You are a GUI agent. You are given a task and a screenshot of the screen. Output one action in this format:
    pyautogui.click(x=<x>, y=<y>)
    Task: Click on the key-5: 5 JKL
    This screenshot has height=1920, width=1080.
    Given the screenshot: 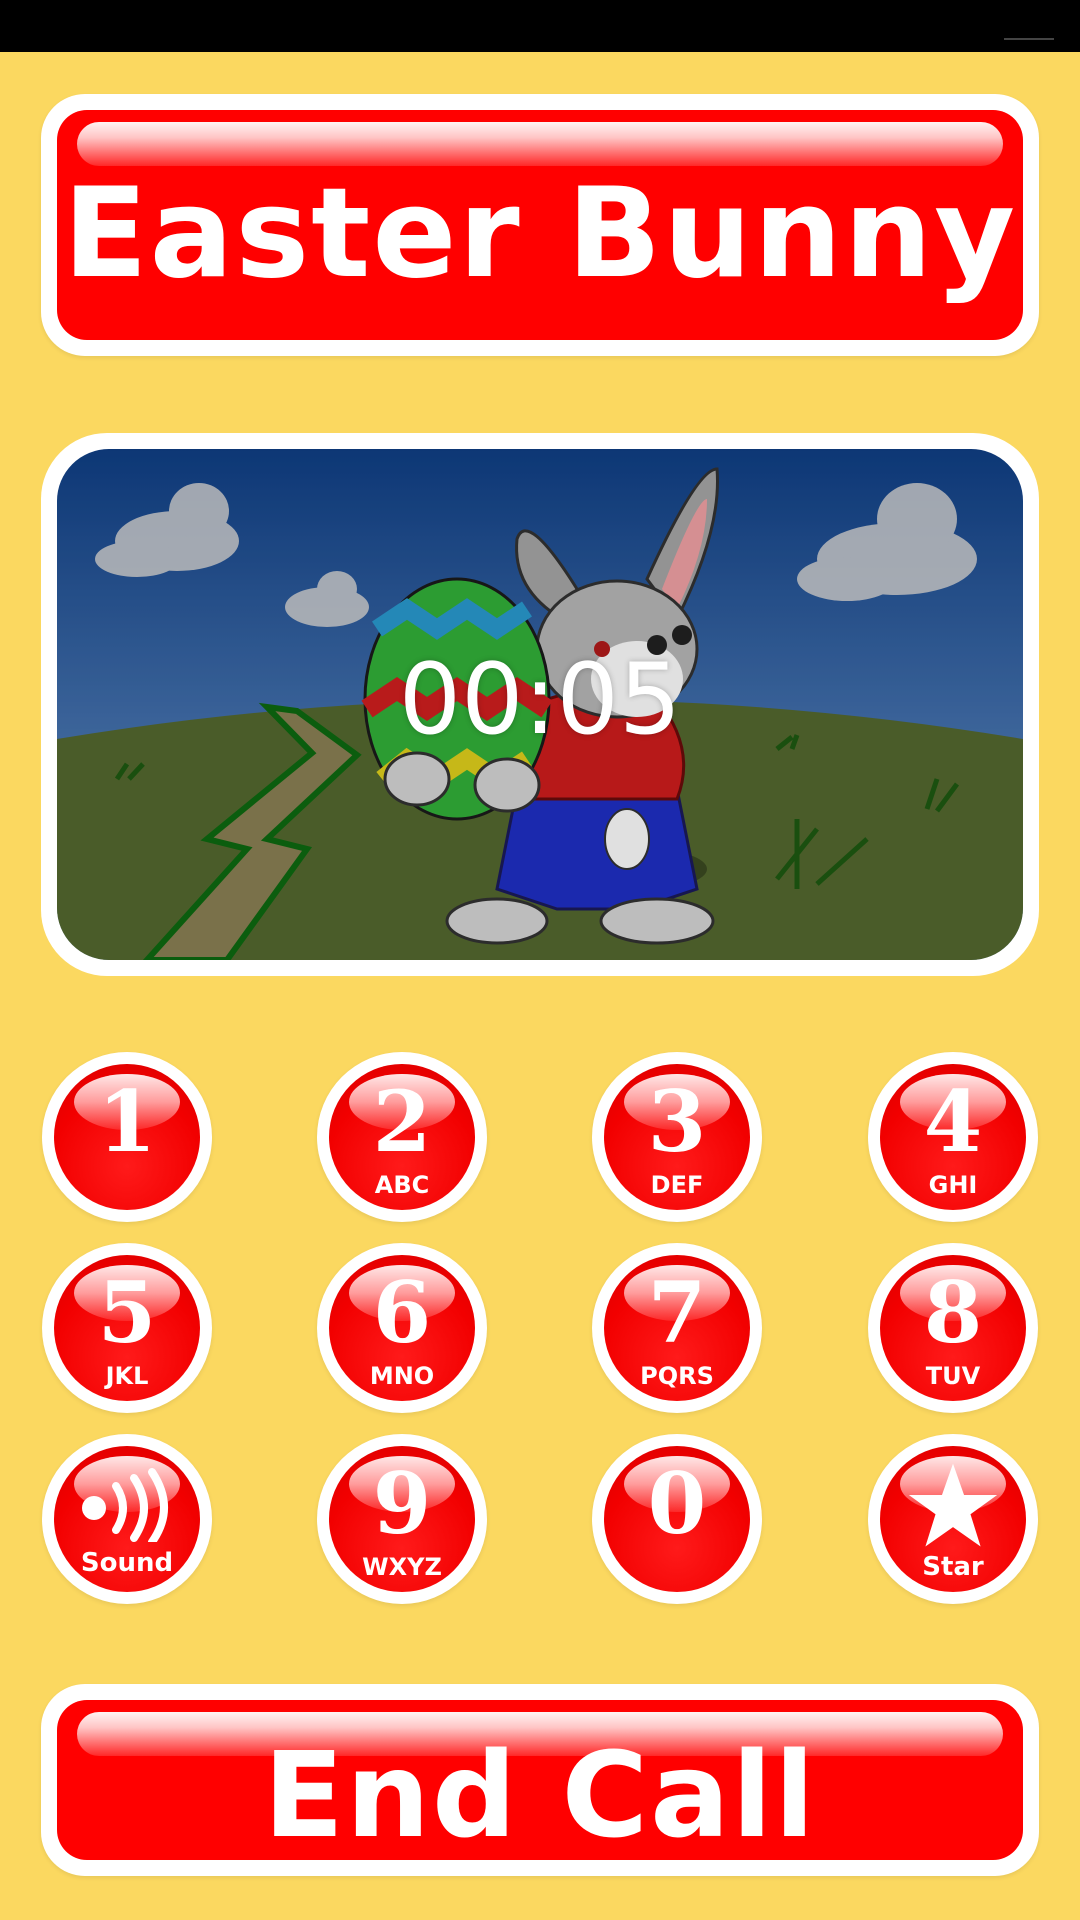 What is the action you would take?
    pyautogui.click(x=127, y=1328)
    